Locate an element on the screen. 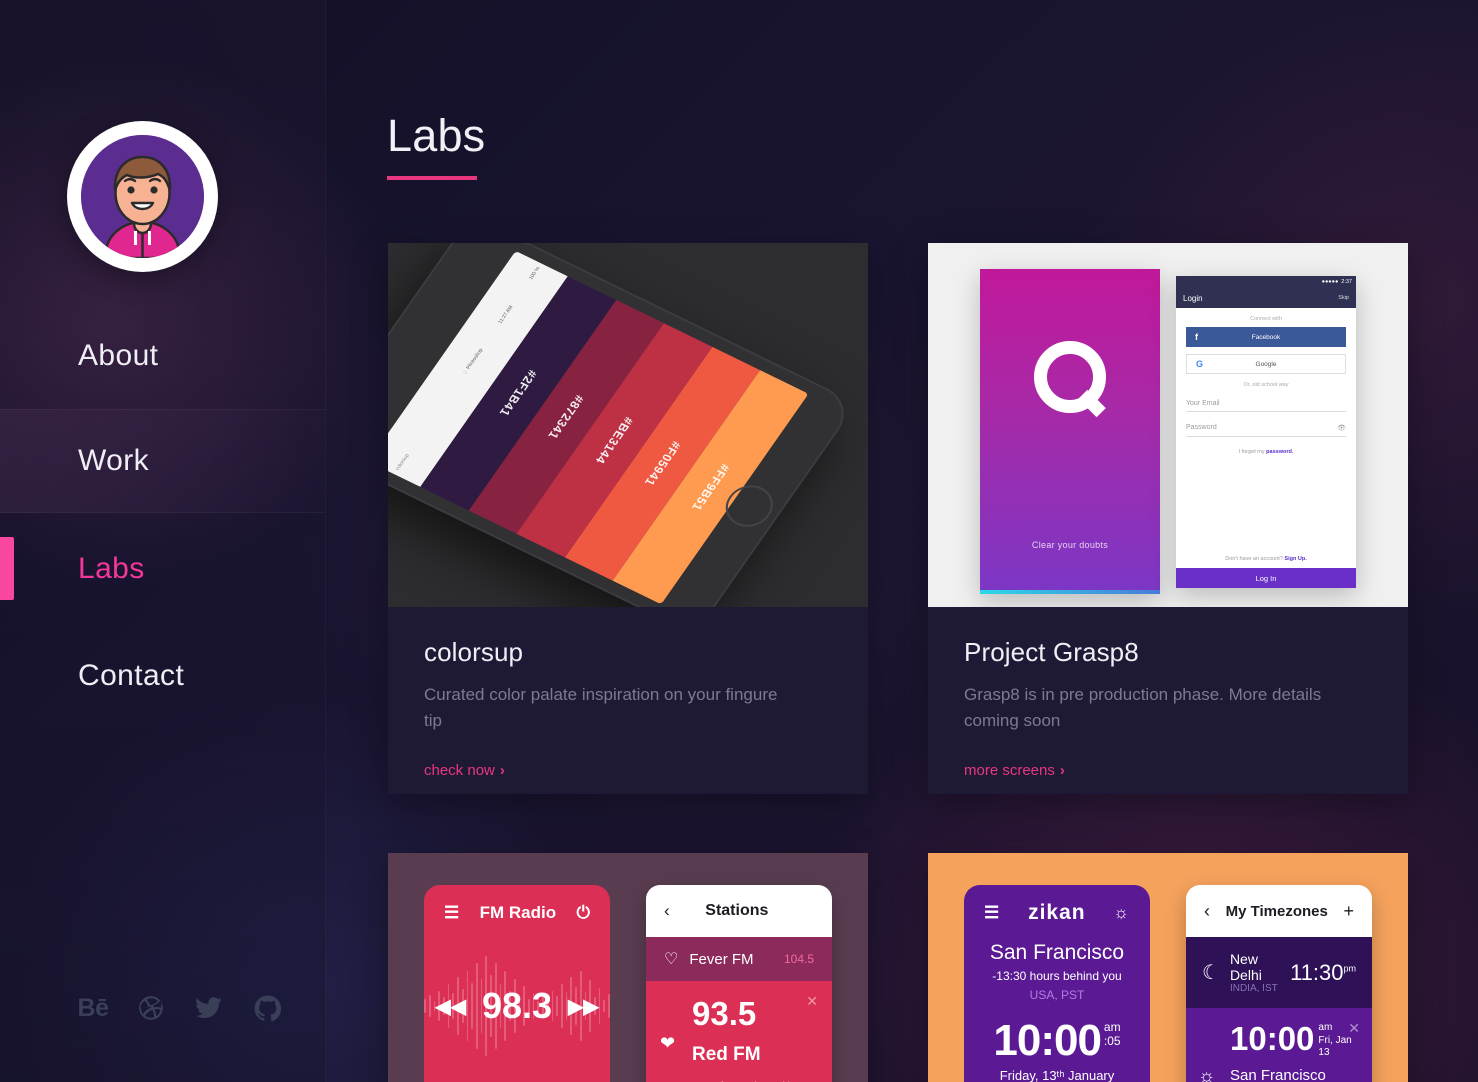 The width and height of the screenshot is (1478, 1082). android-status-bar: ●●●●● 2:37 is located at coordinates (1266, 282).